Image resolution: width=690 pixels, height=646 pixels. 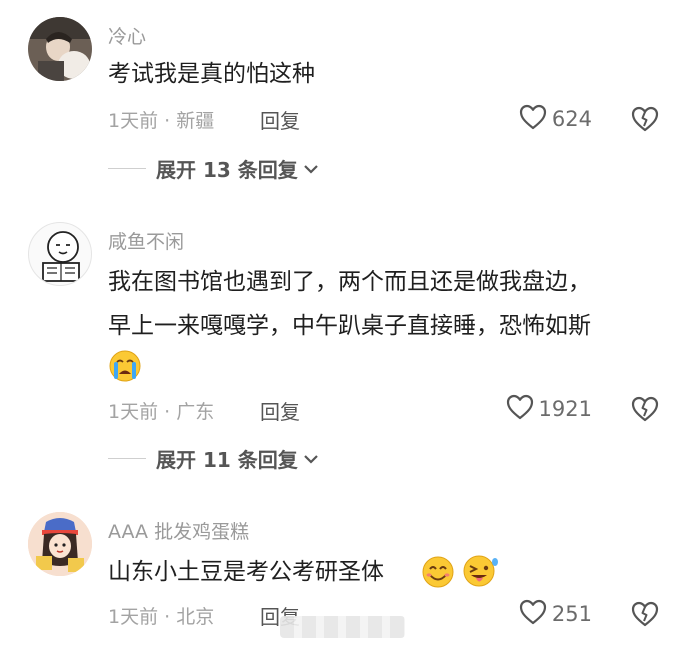 What do you see at coordinates (246, 572) in the screenshot?
I see `comment-text: 山东小土豆是考公考研圣体` at bounding box center [246, 572].